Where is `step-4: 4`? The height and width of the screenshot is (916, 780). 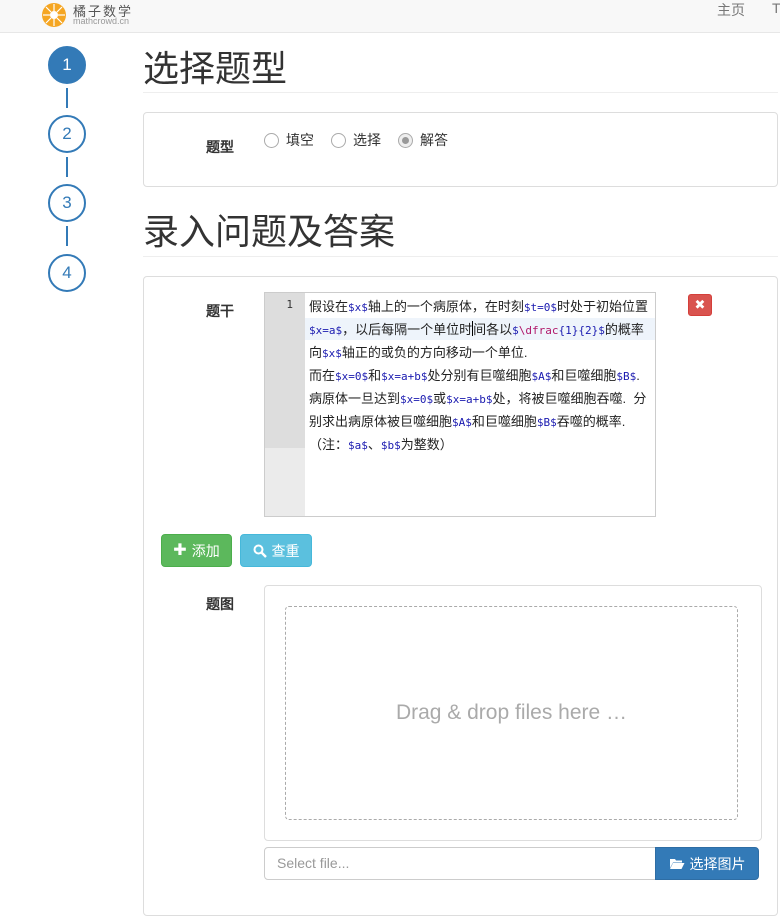
step-4: 4 is located at coordinates (67, 273).